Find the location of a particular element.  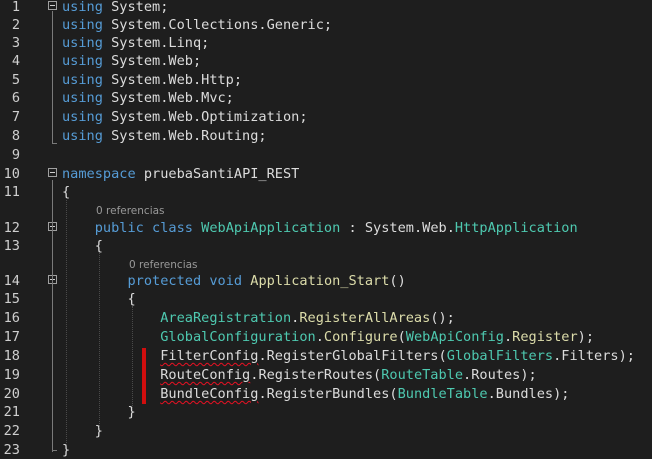

code-line: 9 is located at coordinates (326, 155).